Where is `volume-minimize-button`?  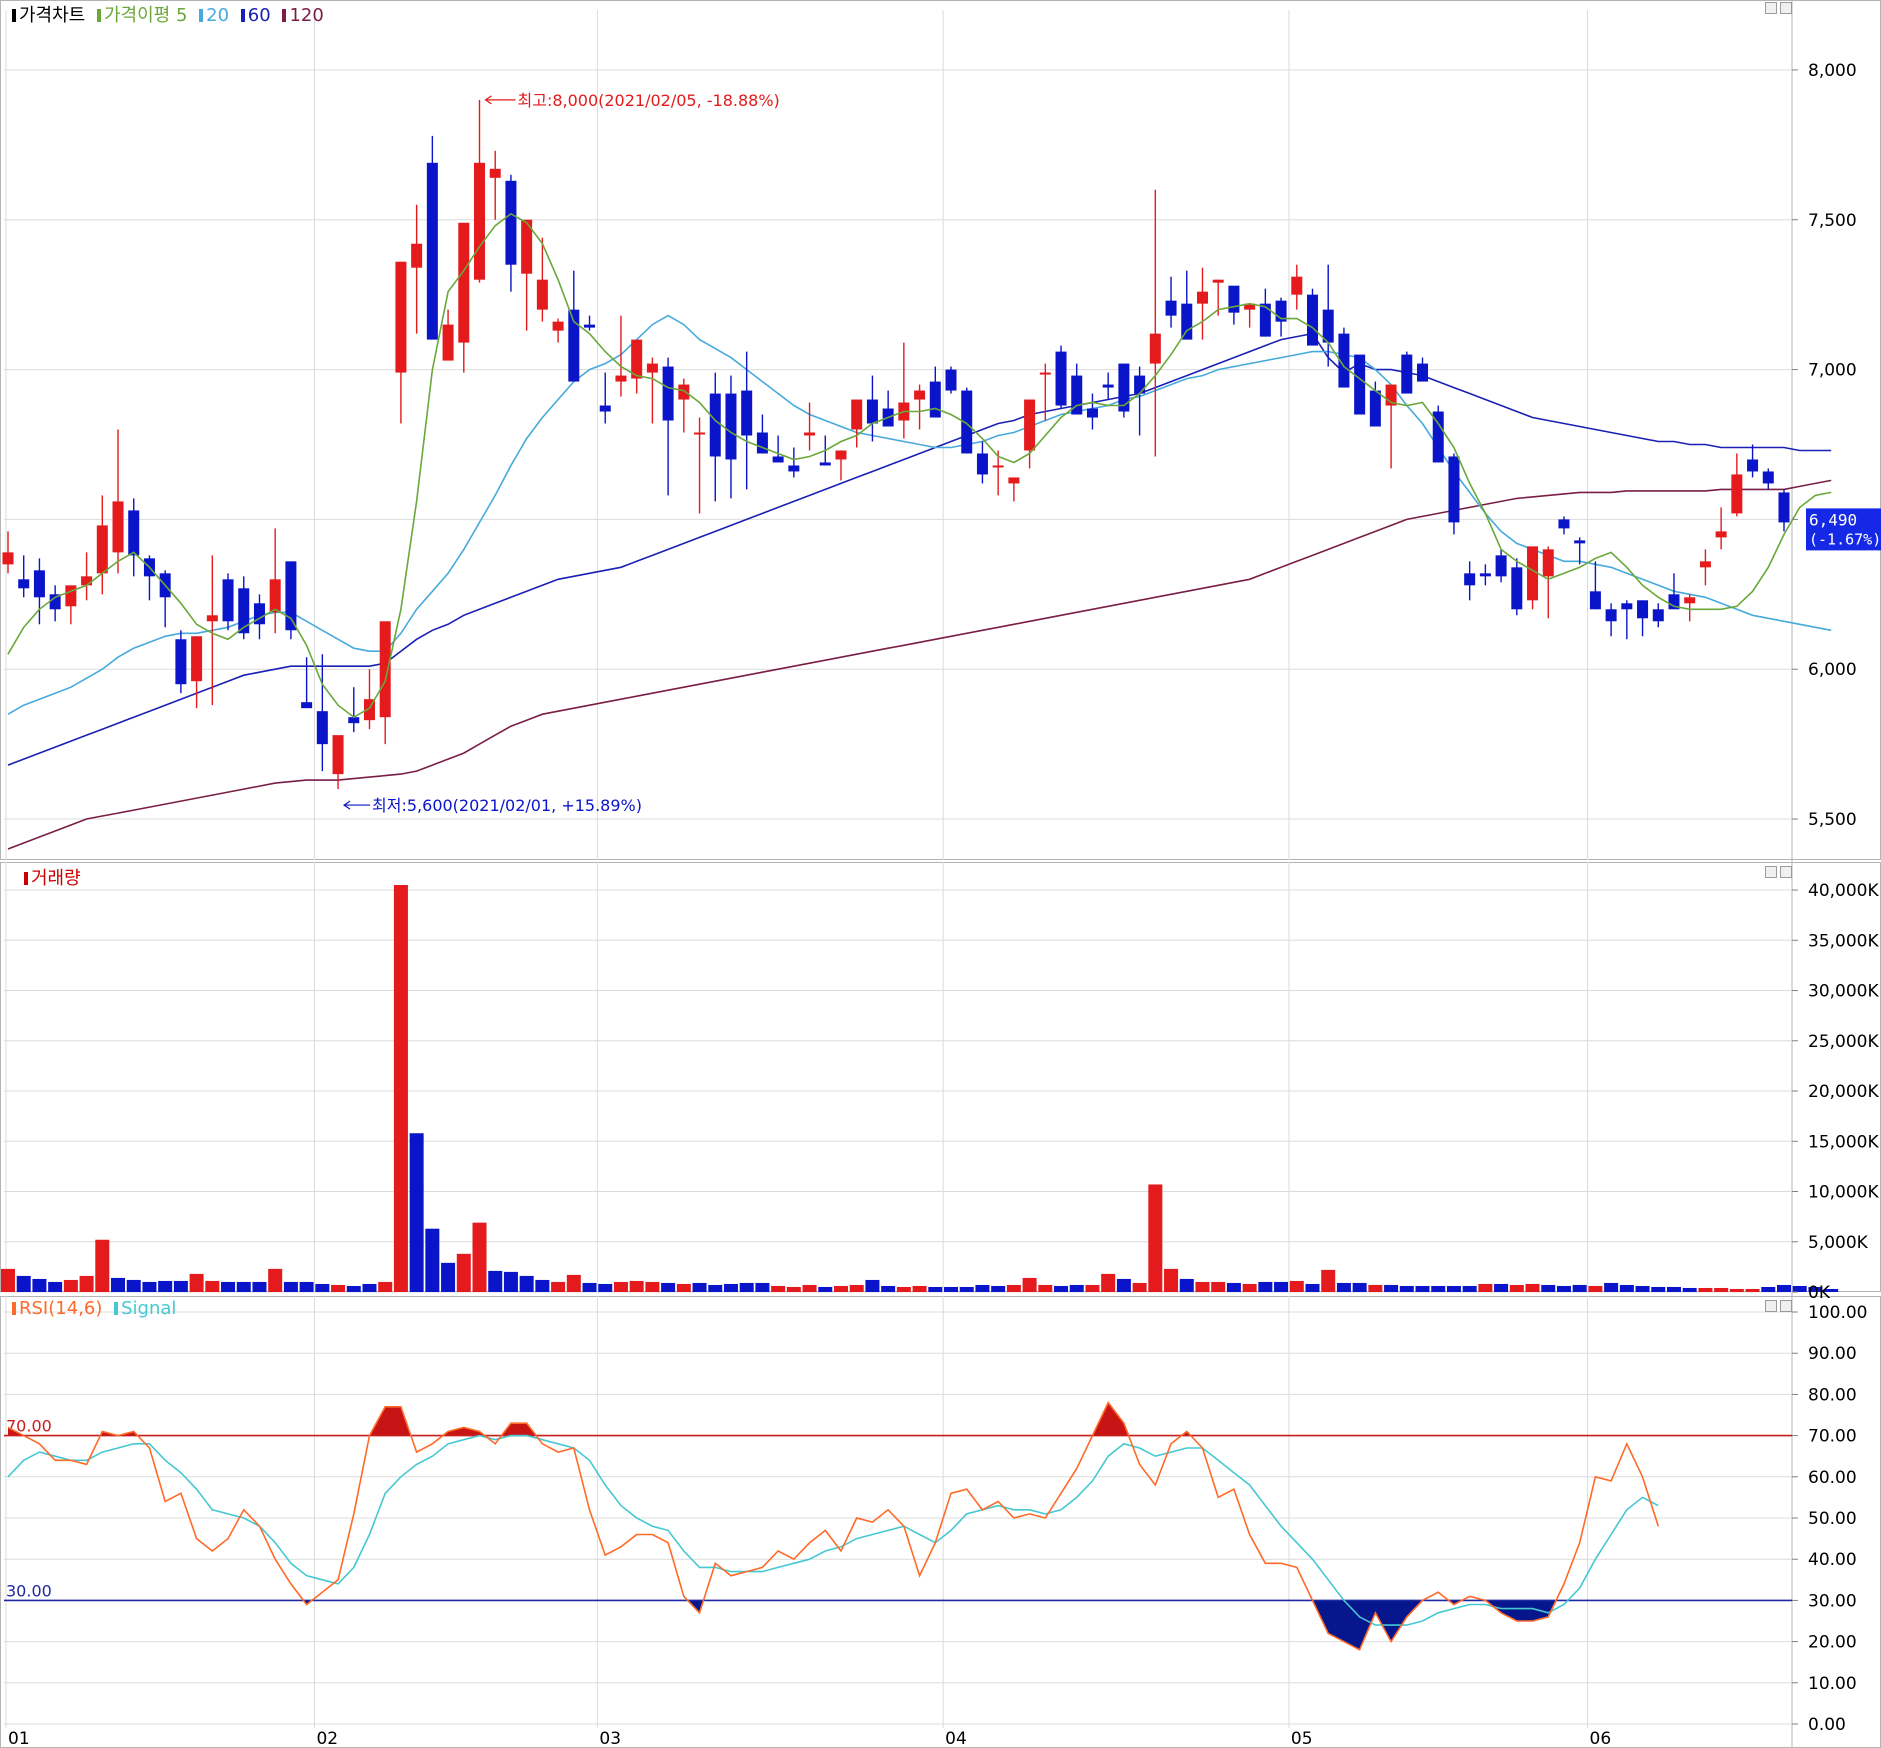
volume-minimize-button is located at coordinates (1771, 872).